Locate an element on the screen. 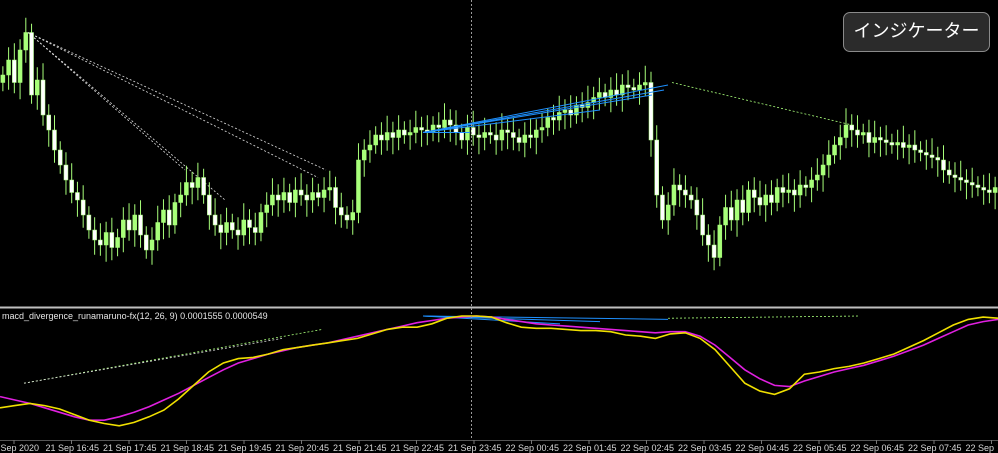  time-tick-label: 21 Sep 2020 is located at coordinates (19, 448).